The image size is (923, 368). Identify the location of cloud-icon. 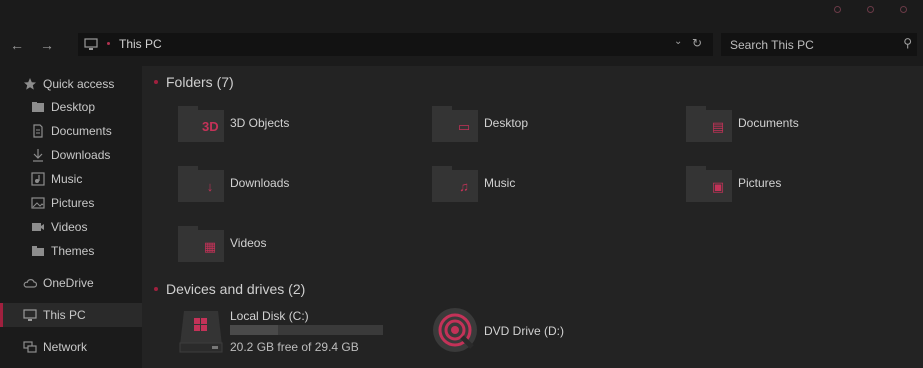
(30, 283).